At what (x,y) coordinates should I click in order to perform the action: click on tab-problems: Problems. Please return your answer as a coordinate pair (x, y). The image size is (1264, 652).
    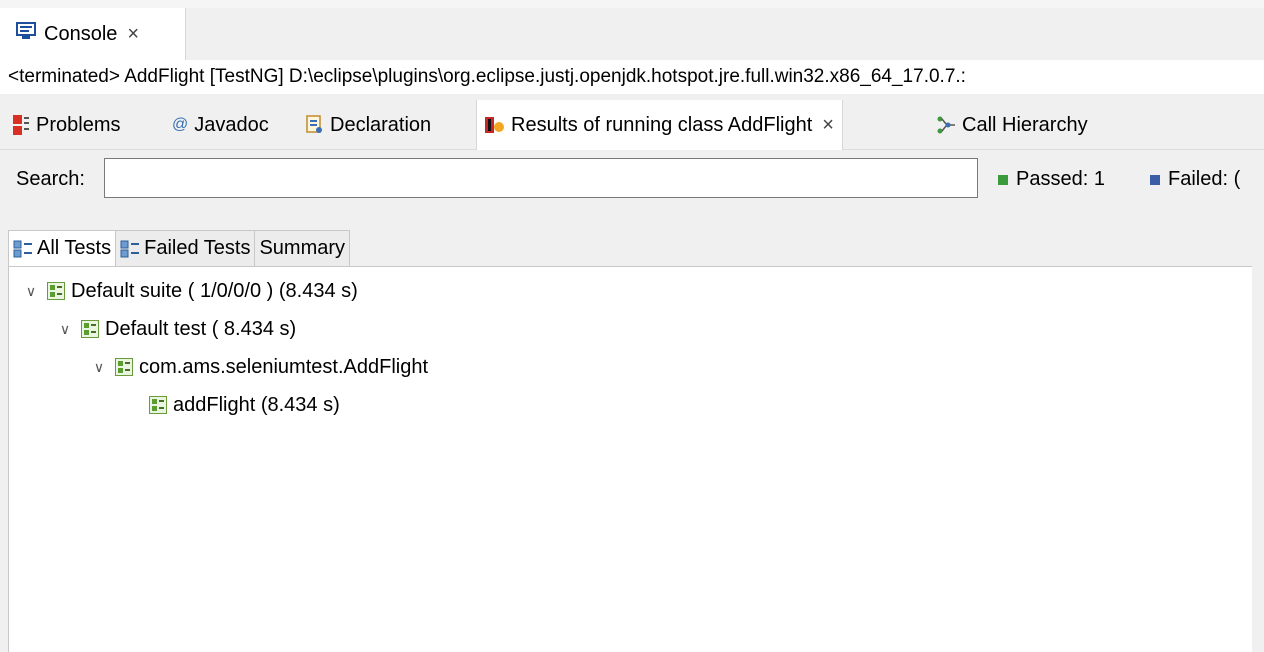
    Looking at the image, I should click on (66, 125).